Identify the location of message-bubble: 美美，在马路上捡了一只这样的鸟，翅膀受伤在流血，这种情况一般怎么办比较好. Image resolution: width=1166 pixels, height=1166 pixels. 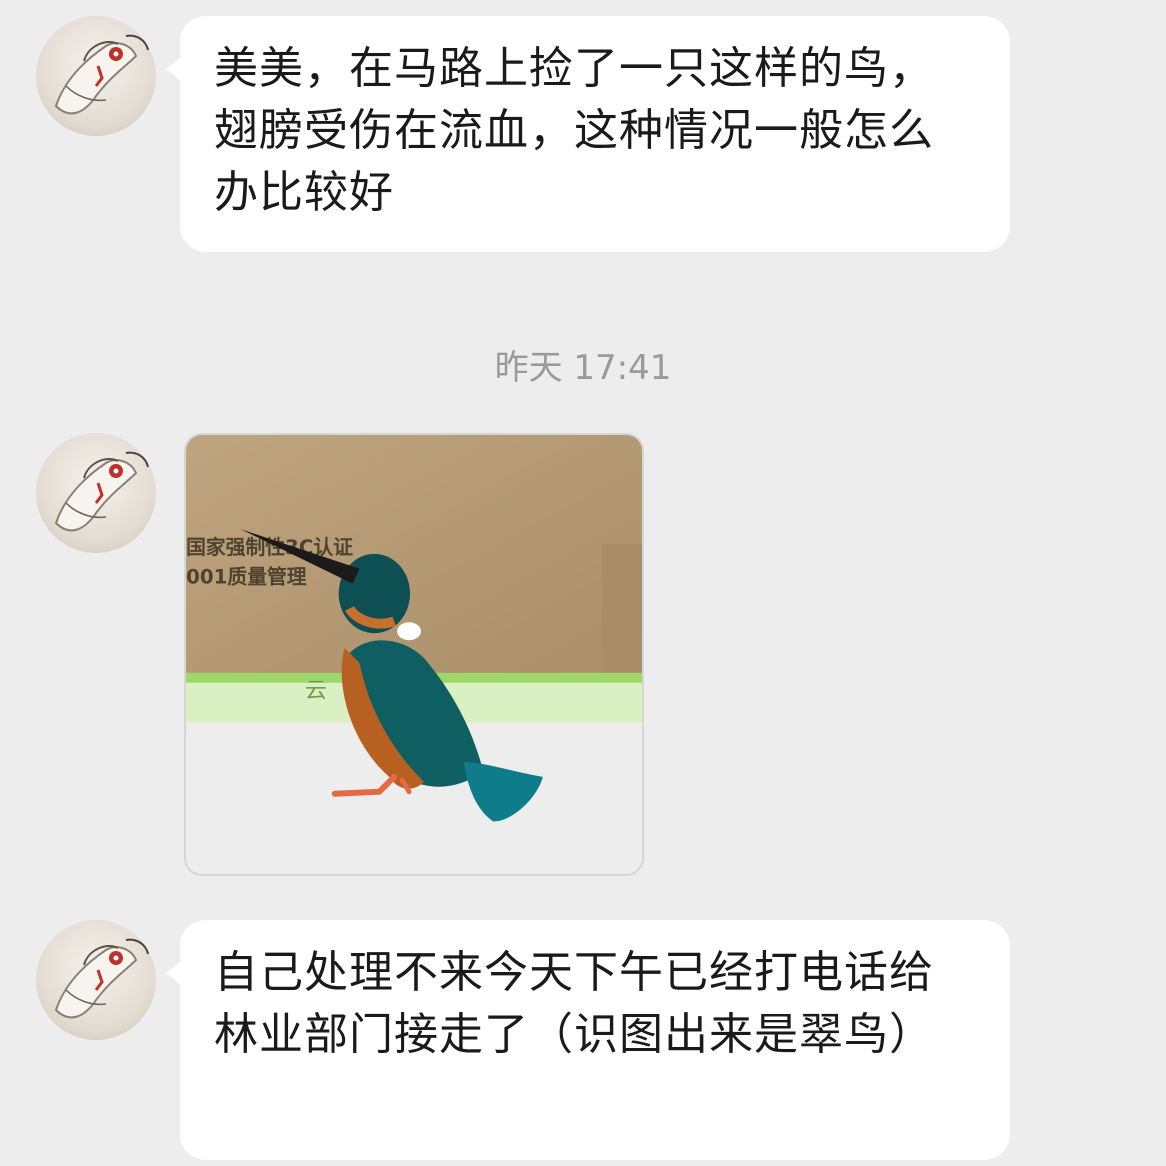
(588, 134).